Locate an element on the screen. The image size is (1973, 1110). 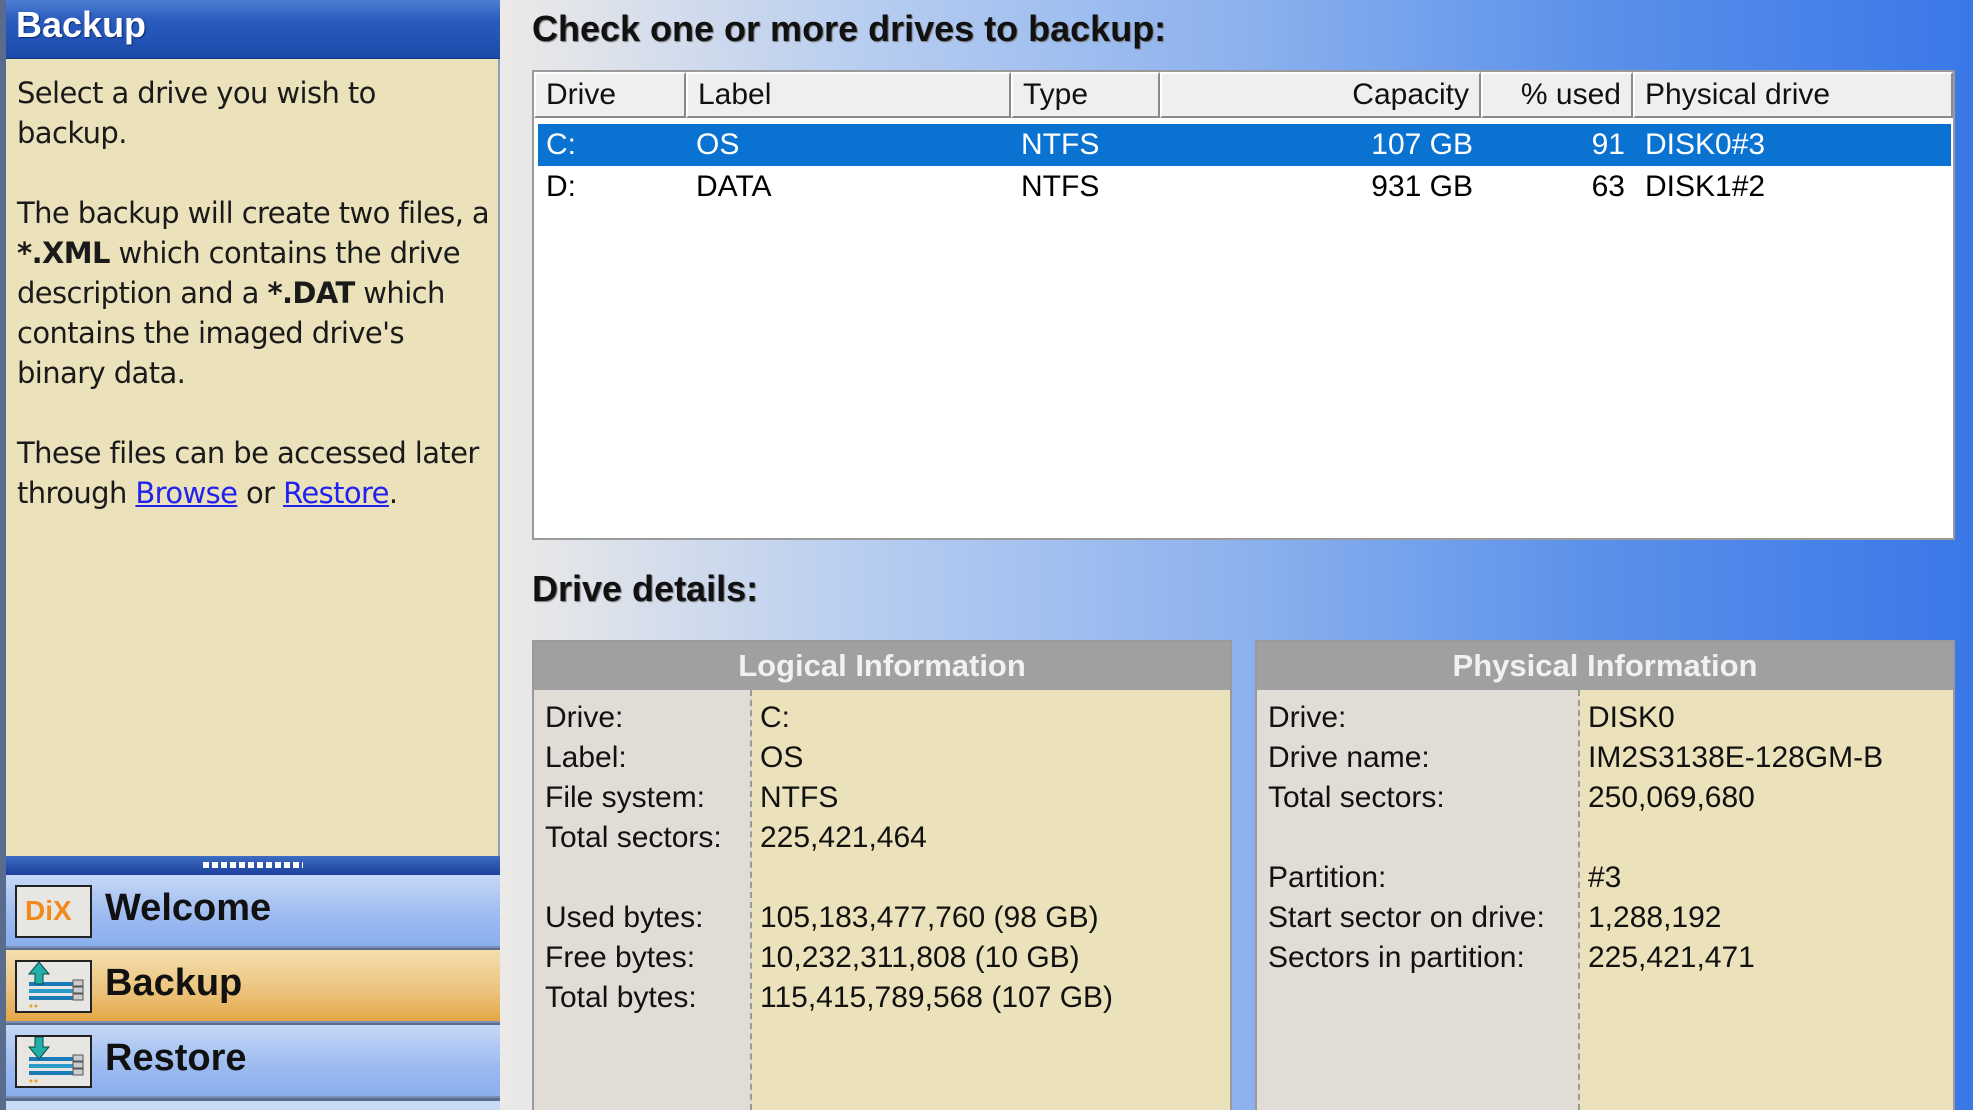
field-value: IM2S3138E-128GM-B is located at coordinates (1736, 757).